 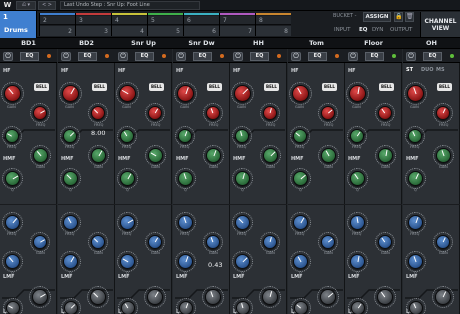 What do you see at coordinates (143, 43) in the screenshot?
I see `channel-name-2: Snr Up` at bounding box center [143, 43].